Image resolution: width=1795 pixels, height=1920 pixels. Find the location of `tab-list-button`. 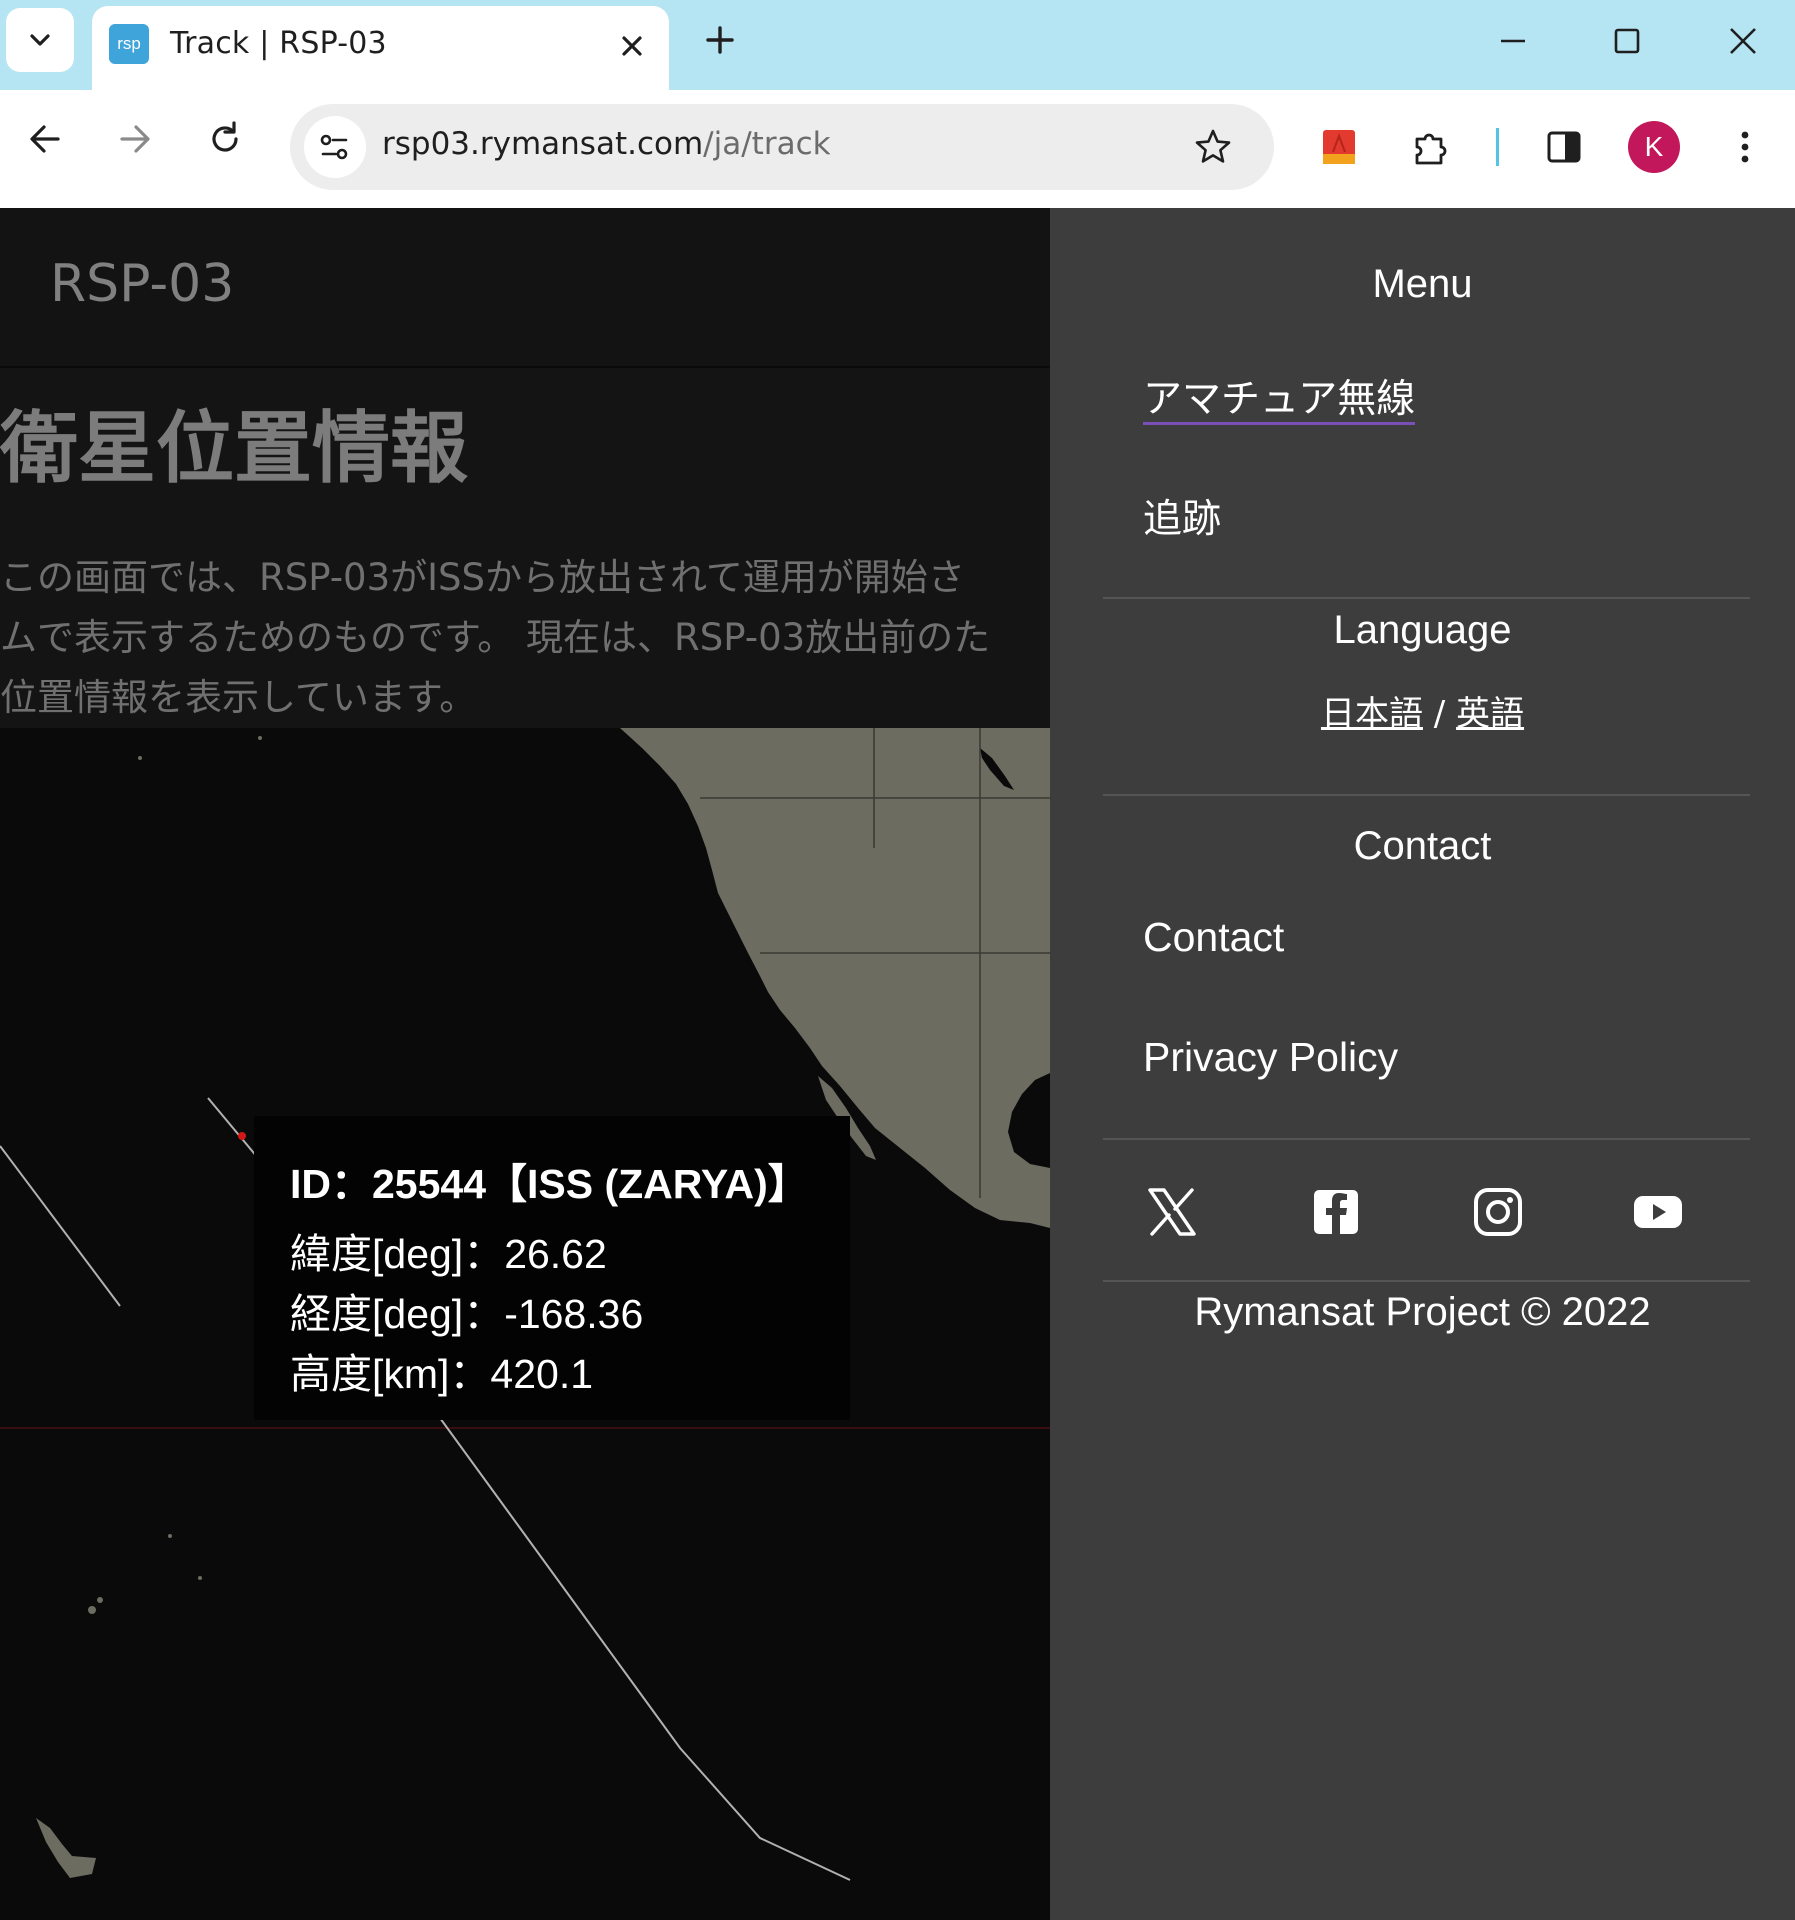

tab-list-button is located at coordinates (40, 40).